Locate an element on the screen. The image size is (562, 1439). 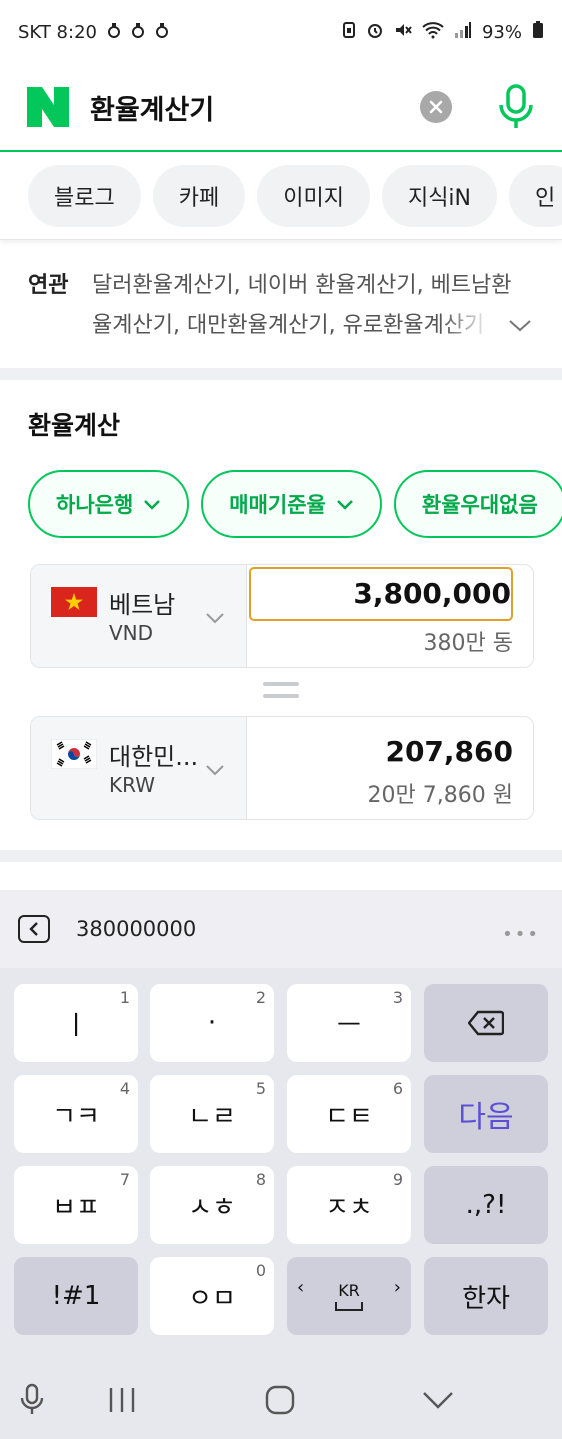
key-label: · is located at coordinates (212, 1023).